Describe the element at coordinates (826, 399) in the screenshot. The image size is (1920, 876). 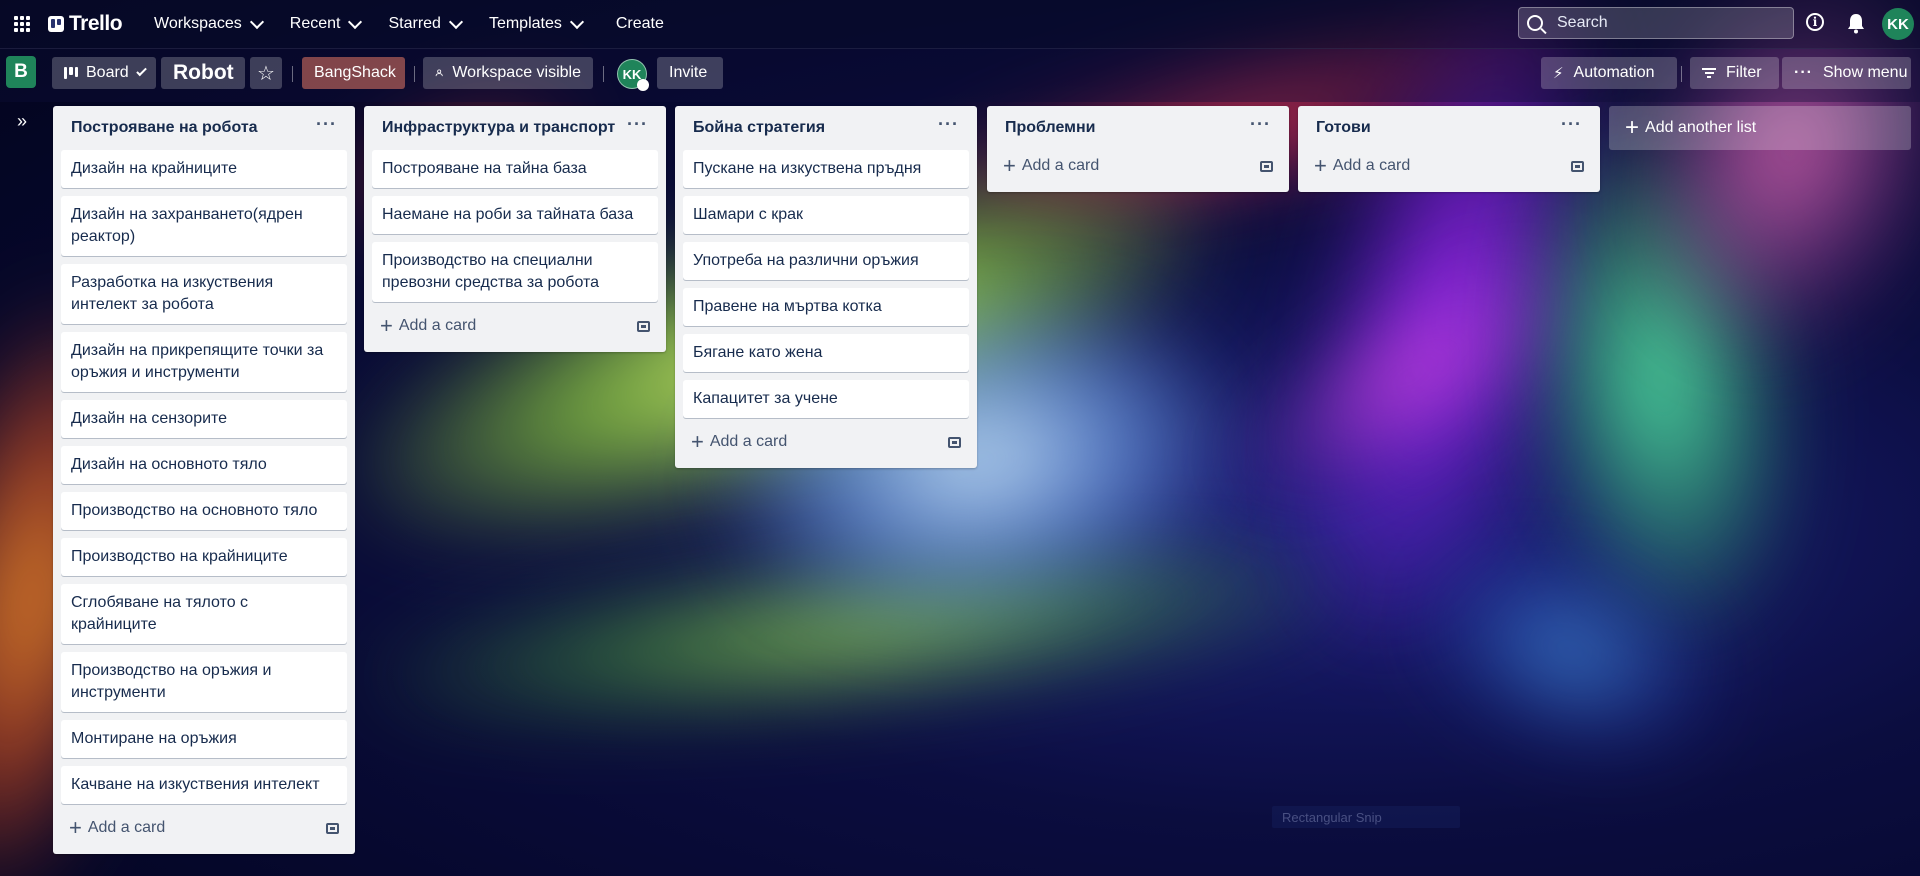
I see `list-card: Капацитет за учене` at that location.